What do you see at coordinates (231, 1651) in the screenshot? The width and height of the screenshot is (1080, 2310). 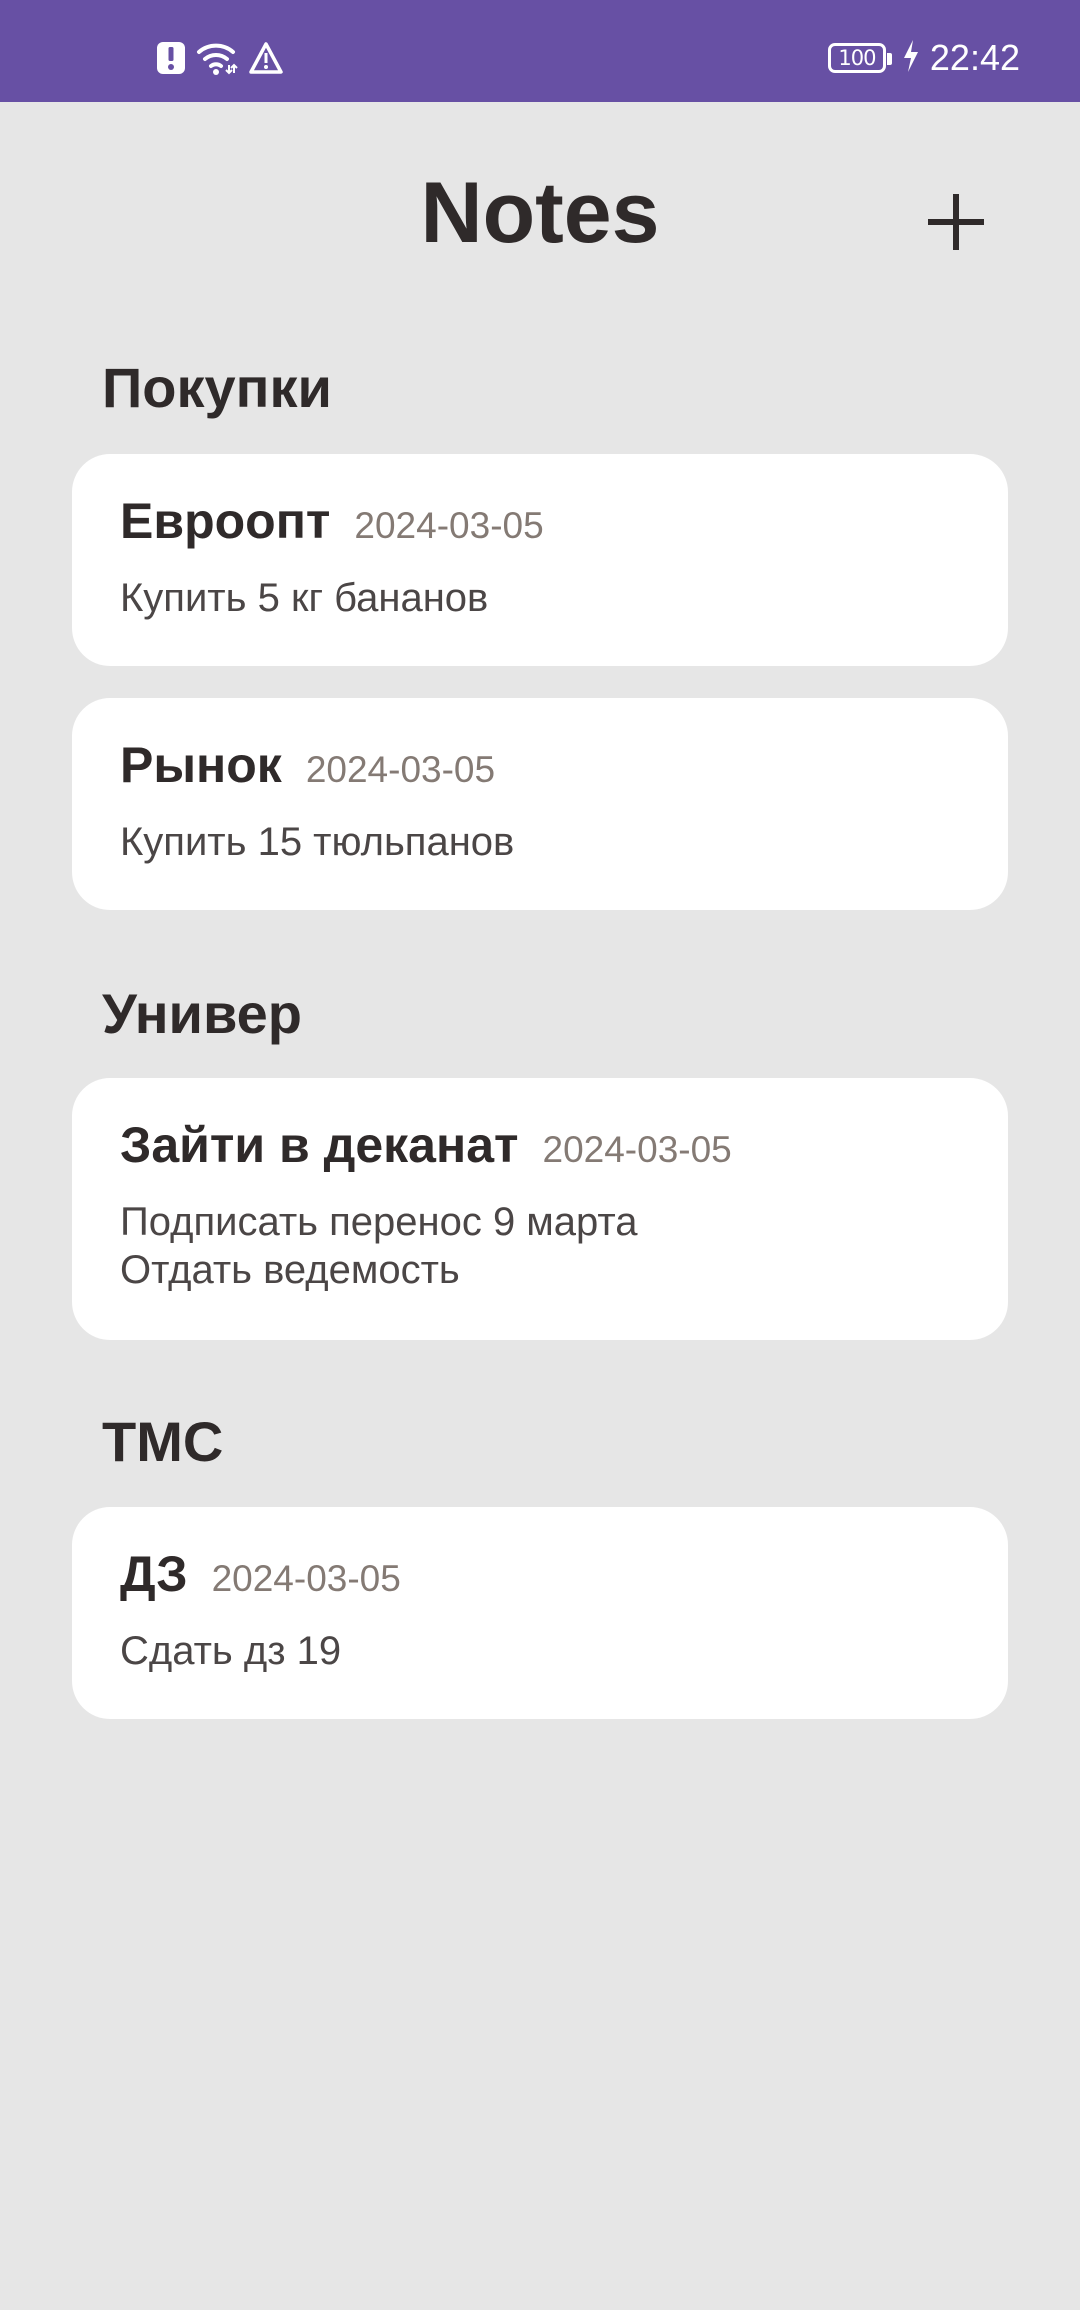 I see `note-body-line: Сдать дз 19` at bounding box center [231, 1651].